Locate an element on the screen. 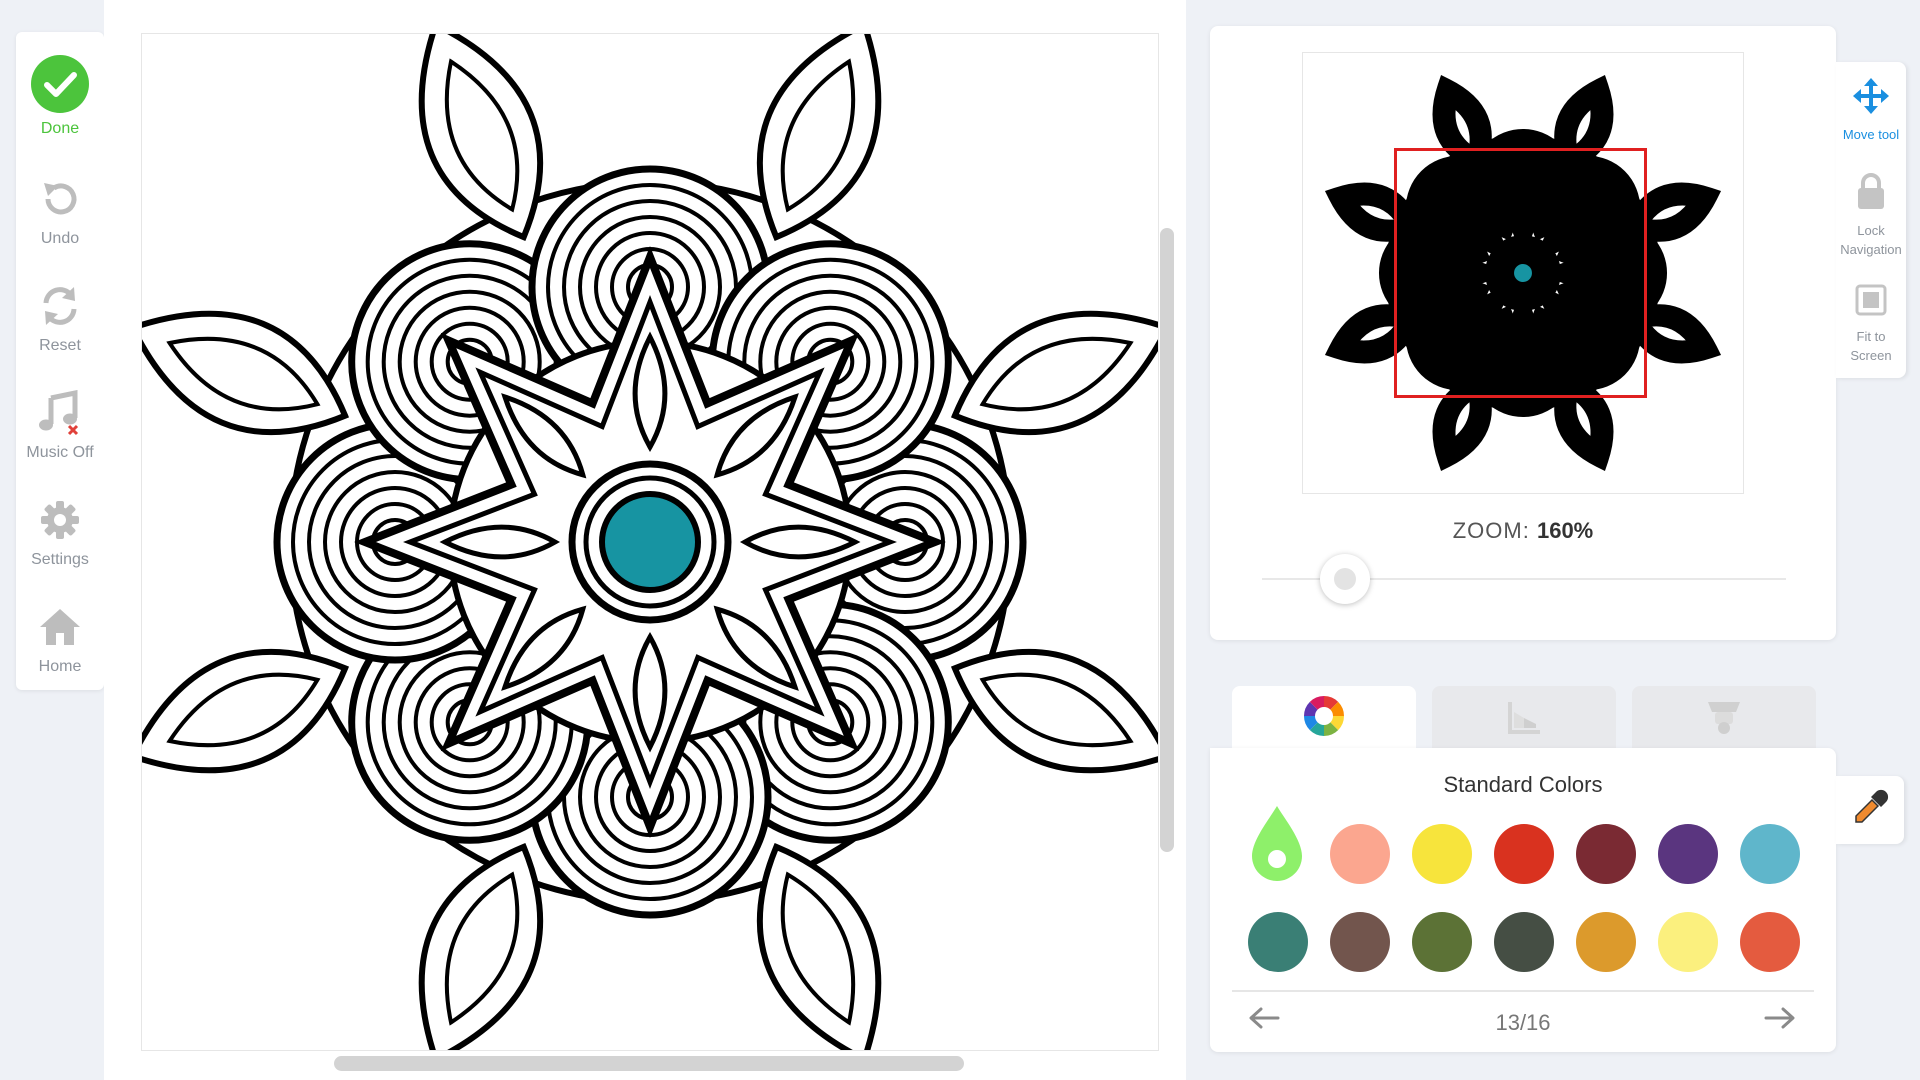 The width and height of the screenshot is (1920, 1080). arrow-right-icon is located at coordinates (1780, 1020).